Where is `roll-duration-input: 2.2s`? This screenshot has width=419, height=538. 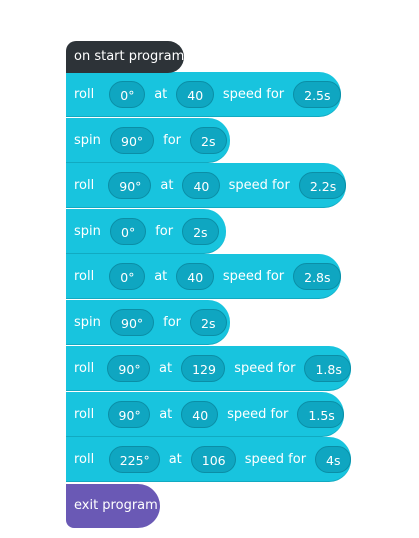 roll-duration-input: 2.2s is located at coordinates (322, 185).